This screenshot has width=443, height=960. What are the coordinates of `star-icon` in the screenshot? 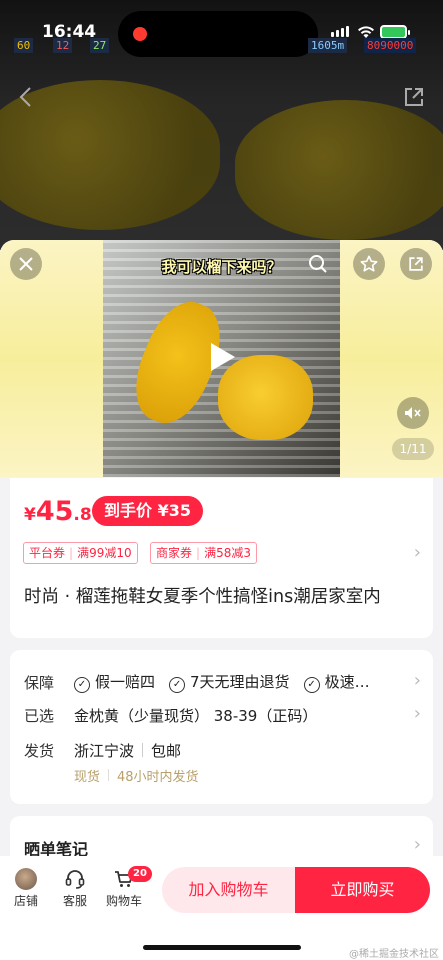 It's located at (369, 264).